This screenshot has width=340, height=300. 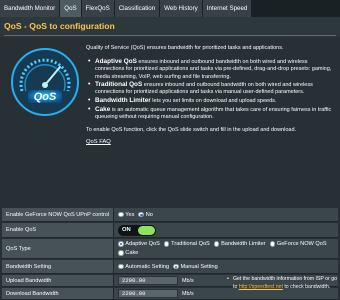 What do you see at coordinates (137, 8) in the screenshot?
I see `tab-classification: Classification` at bounding box center [137, 8].